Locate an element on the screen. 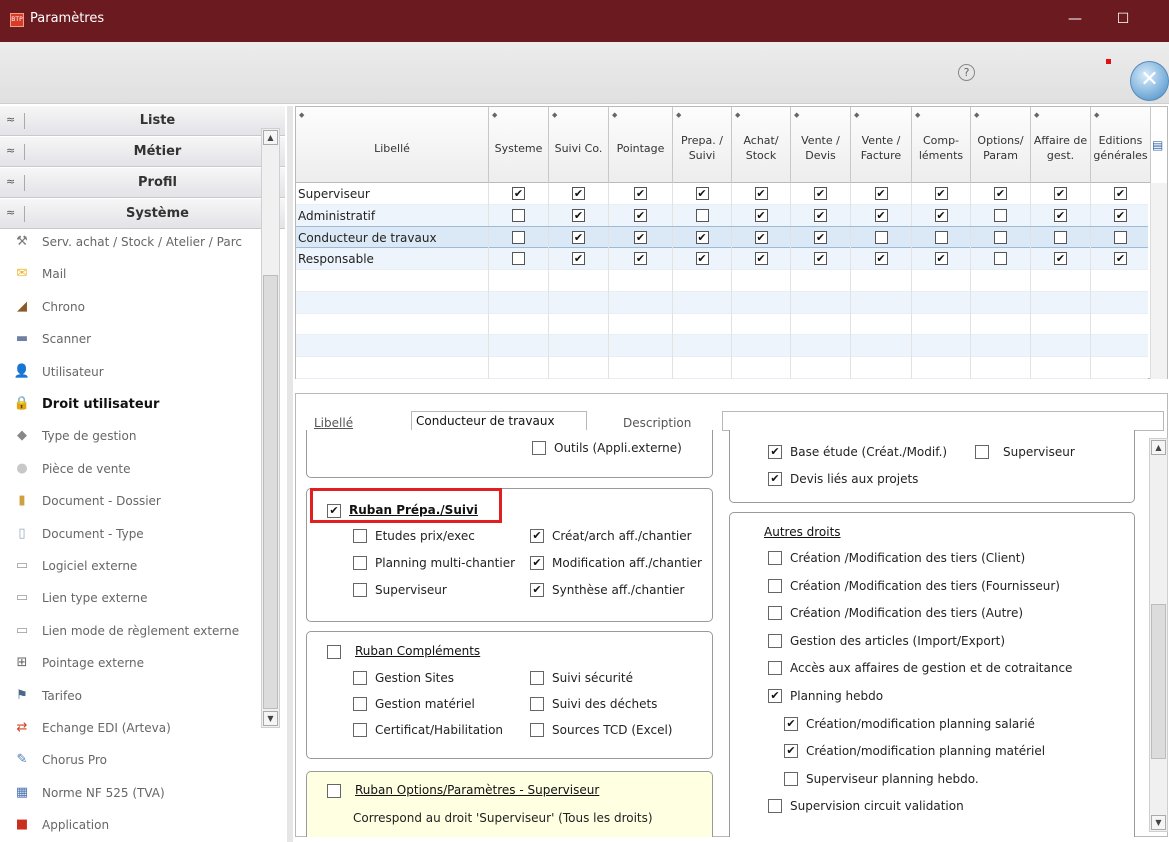 Image resolution: width=1169 pixels, height=842 pixels. sidebar-item: ● Pièce de vente is located at coordinates (137, 470).